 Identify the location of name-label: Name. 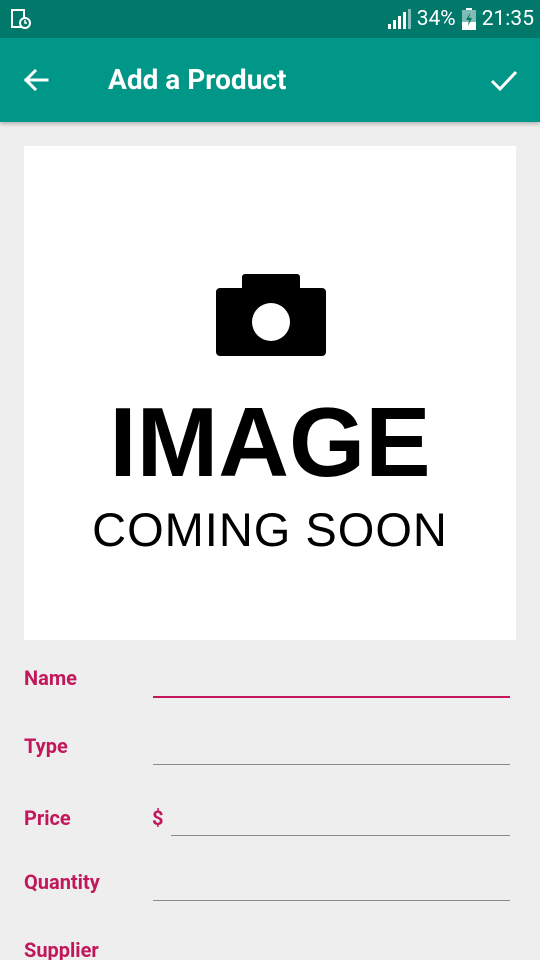
(50, 678).